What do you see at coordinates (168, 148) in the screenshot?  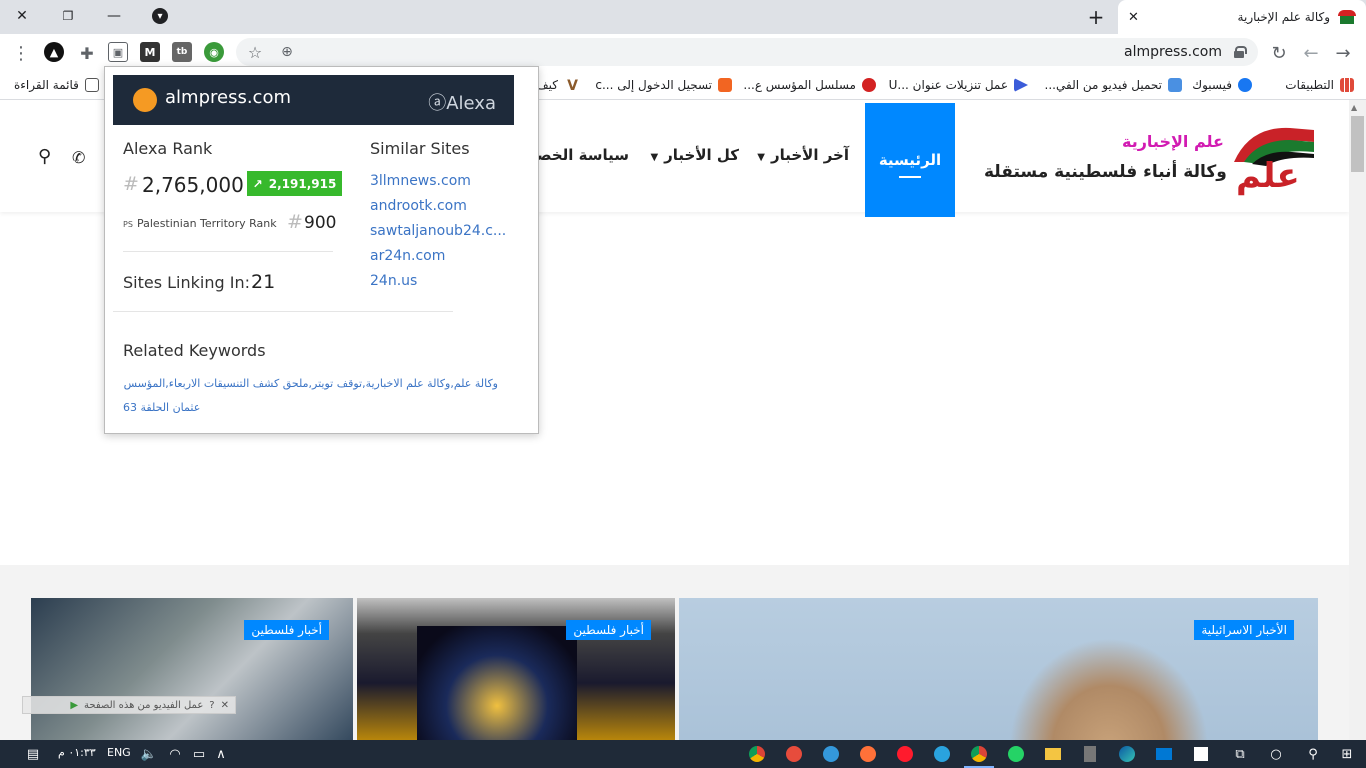 I see `rank-label: Alexa Rank` at bounding box center [168, 148].